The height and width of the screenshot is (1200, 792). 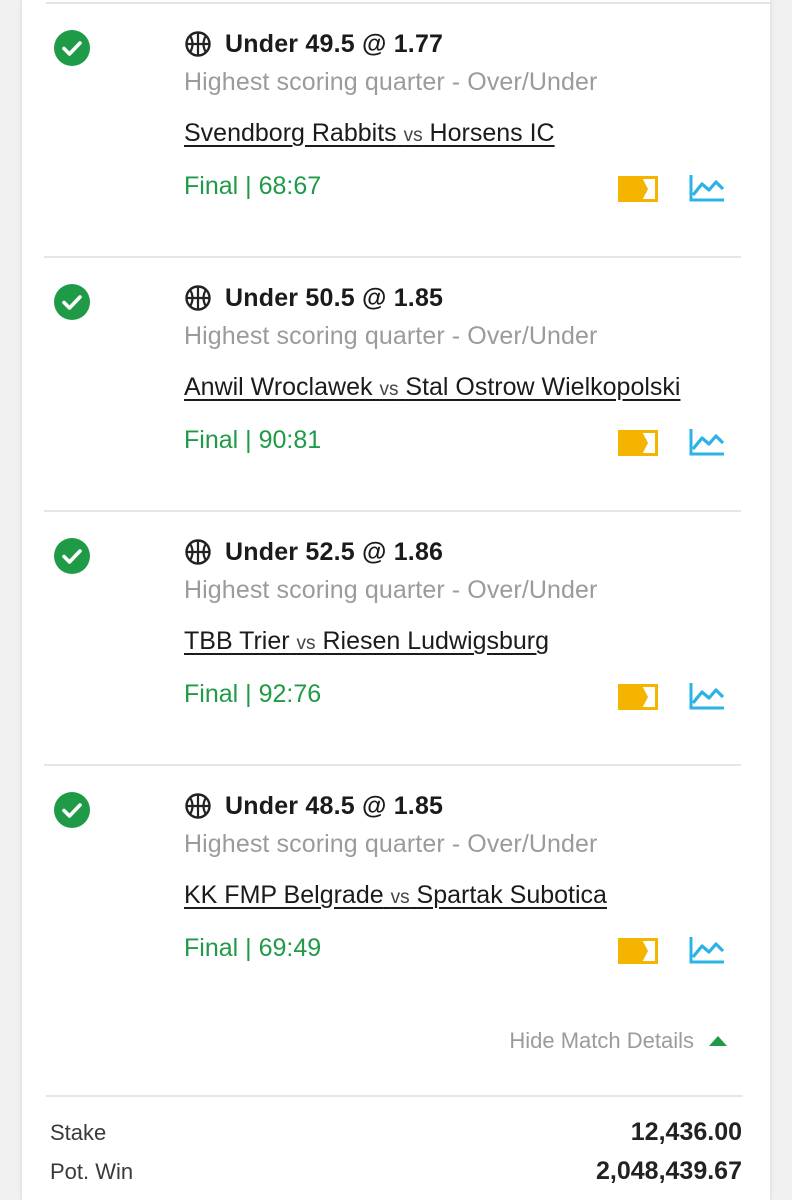 I want to click on home-team: Anwil Wroclawek, so click(x=278, y=387).